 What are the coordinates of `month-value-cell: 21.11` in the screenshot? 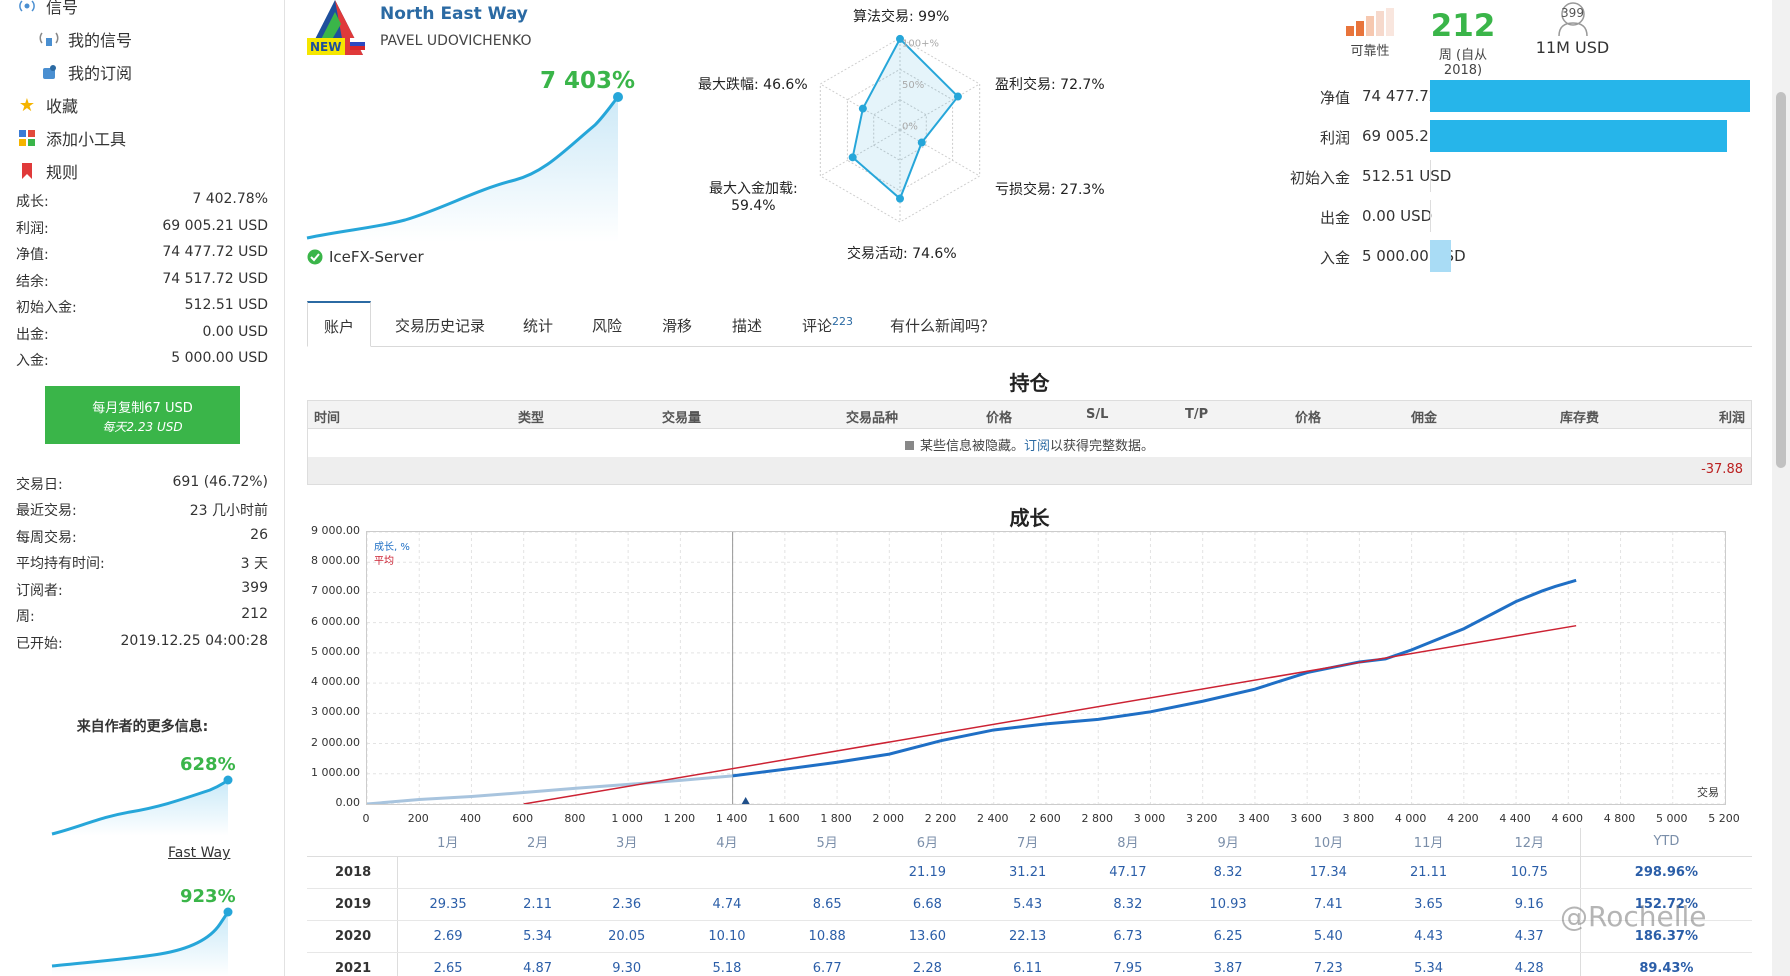 It's located at (1428, 872).